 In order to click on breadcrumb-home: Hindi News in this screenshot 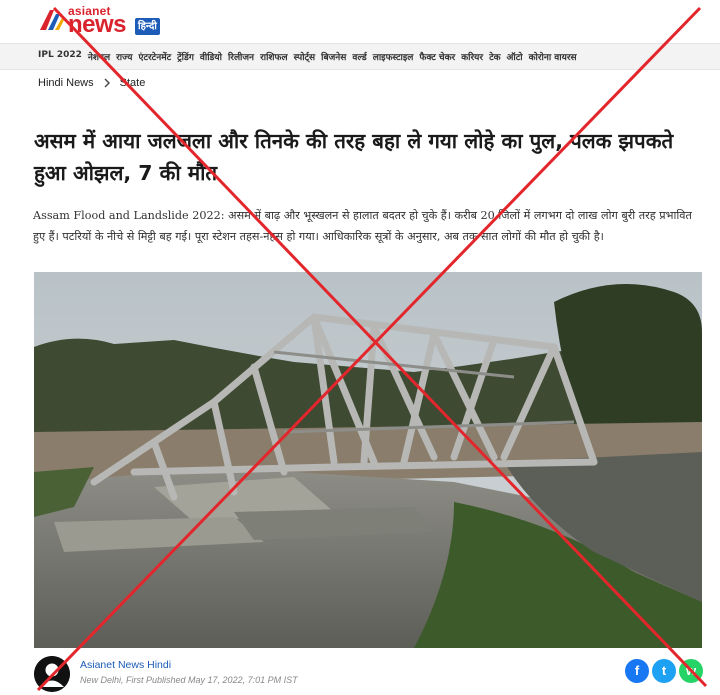, I will do `click(66, 83)`.